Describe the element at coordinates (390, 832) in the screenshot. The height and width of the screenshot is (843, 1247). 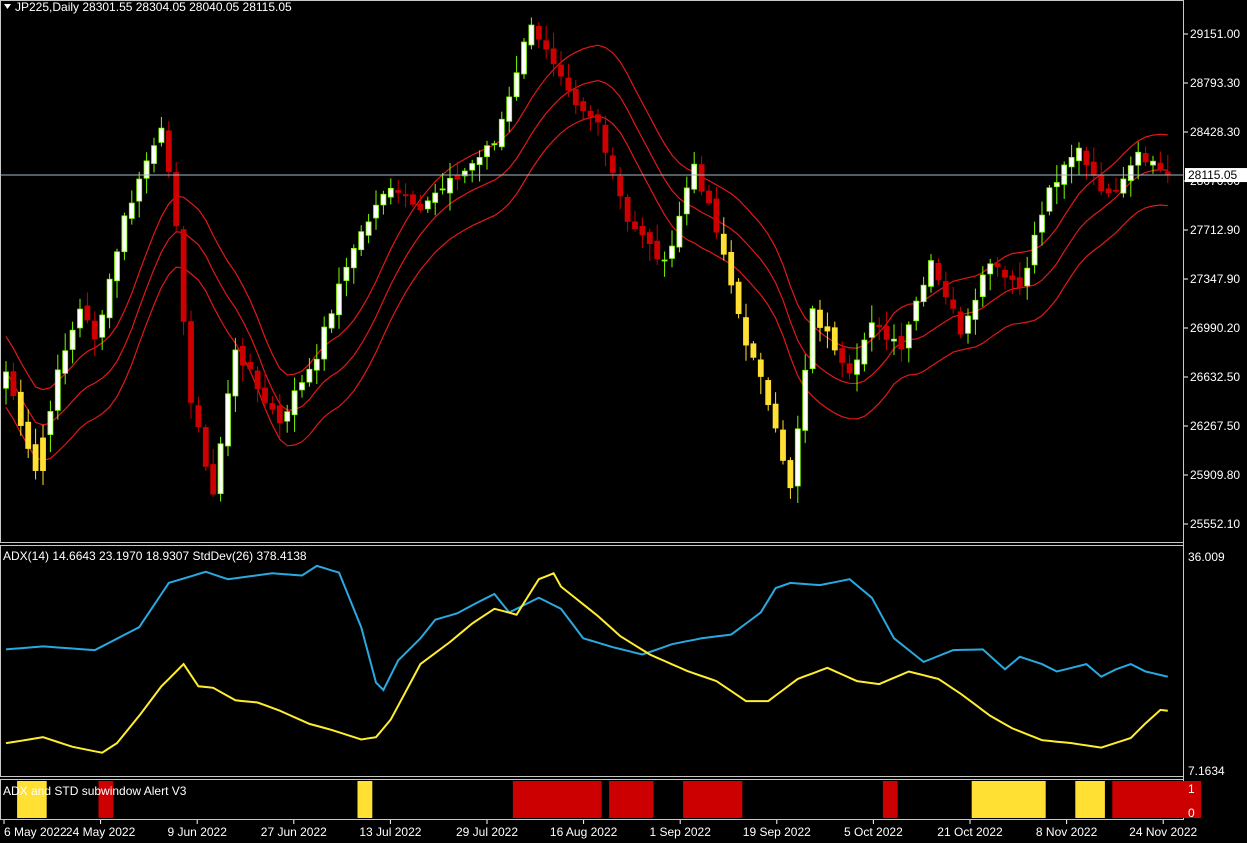
I see `time-tick-label: 13 Jul 2022` at that location.